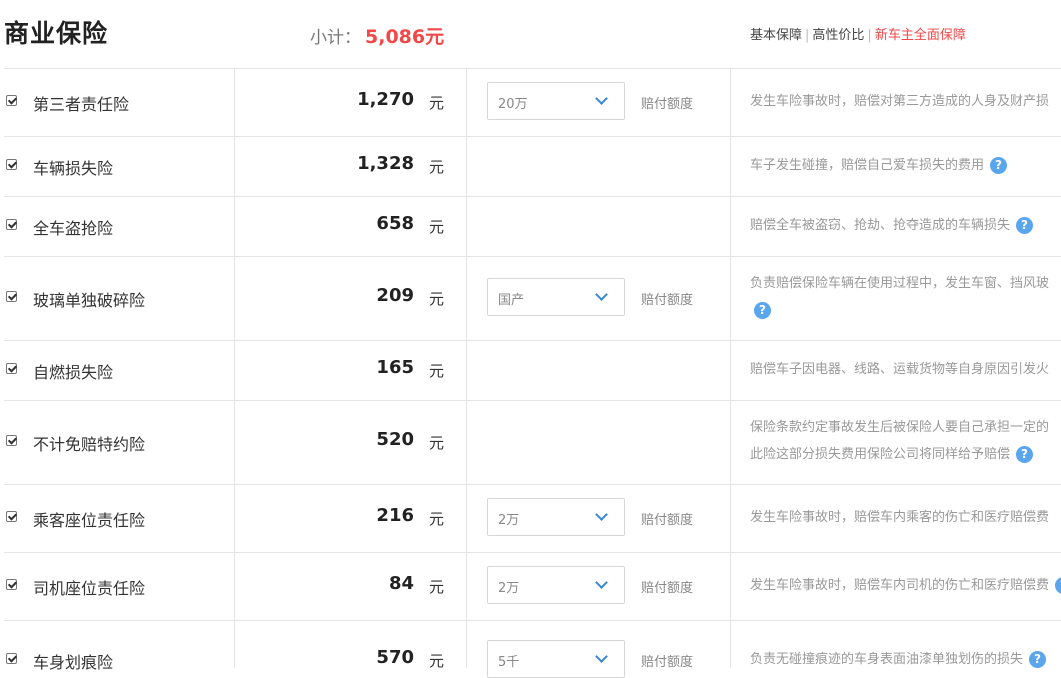  Describe the element at coordinates (513, 104) in the screenshot. I see `select-value: 20万` at that location.